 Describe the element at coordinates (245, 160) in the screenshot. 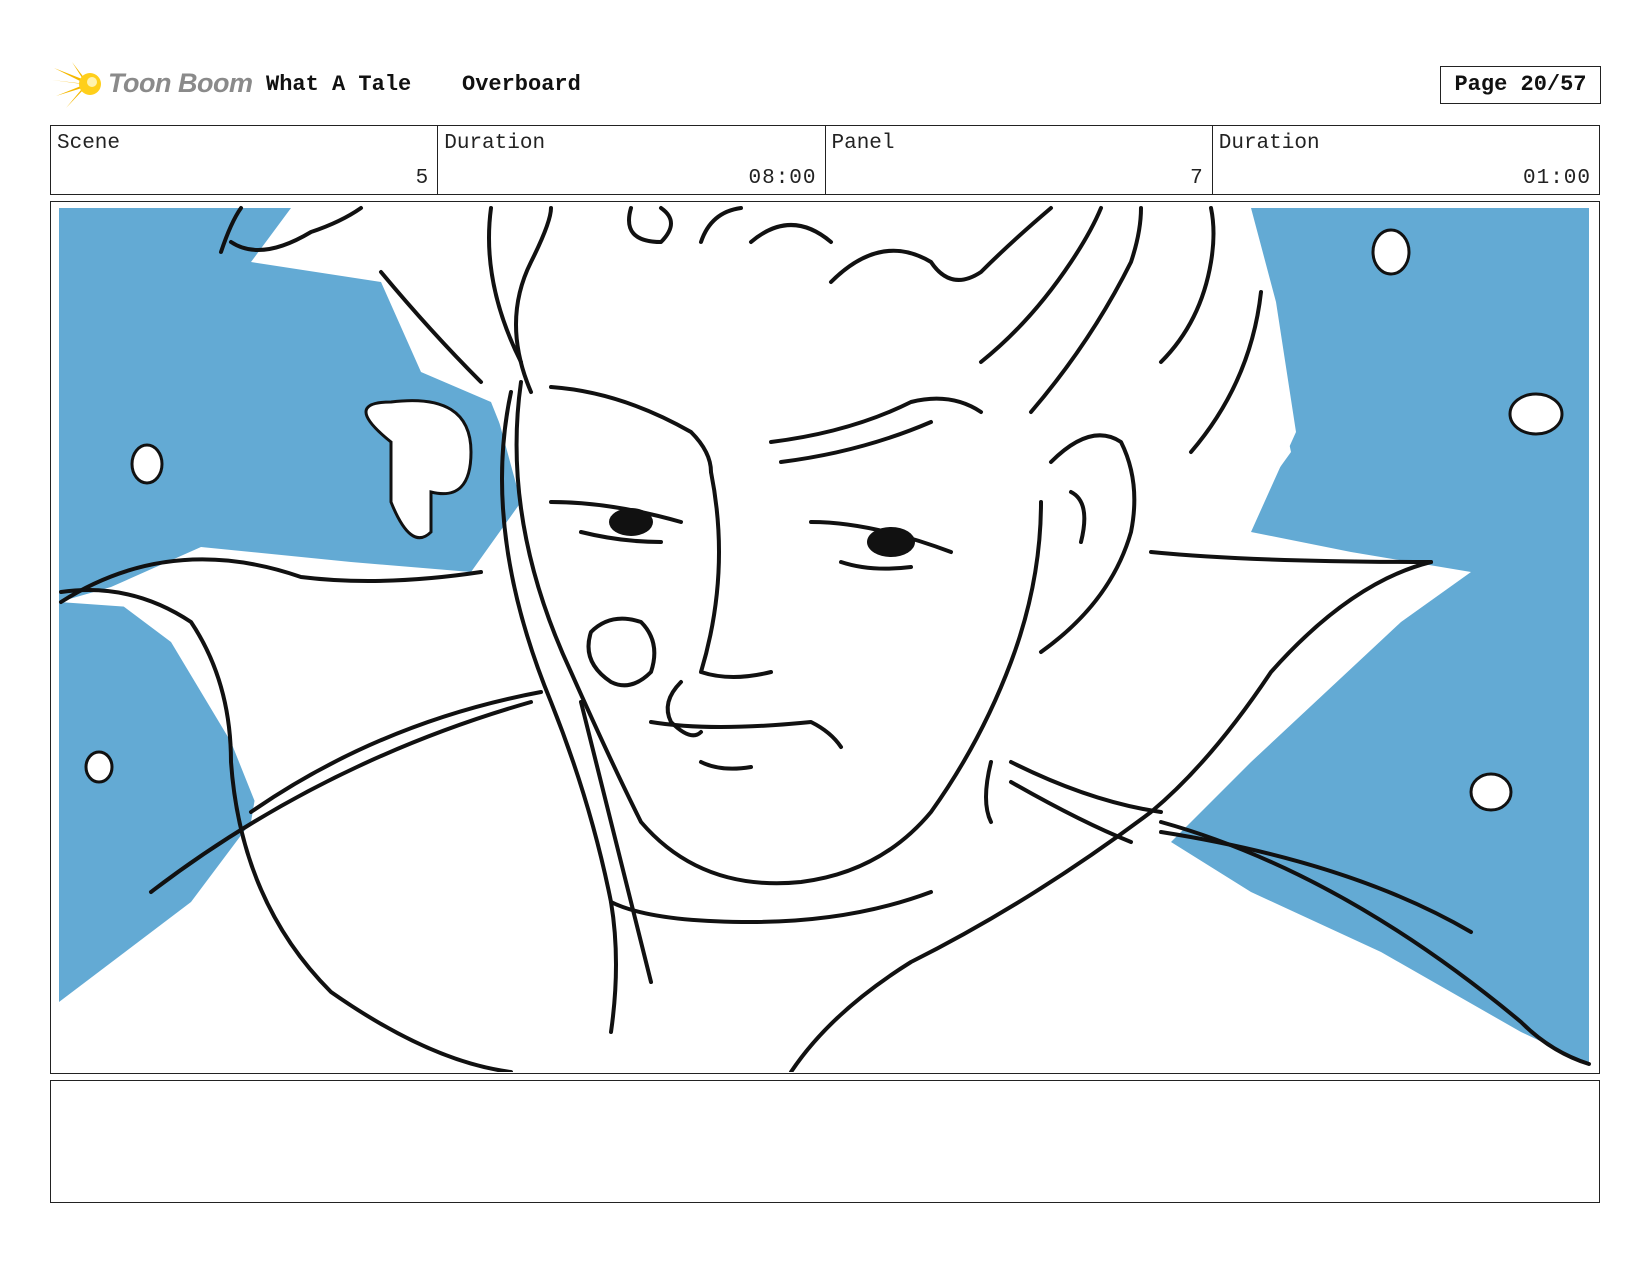

I see `scene-cell: Scene 5` at that location.